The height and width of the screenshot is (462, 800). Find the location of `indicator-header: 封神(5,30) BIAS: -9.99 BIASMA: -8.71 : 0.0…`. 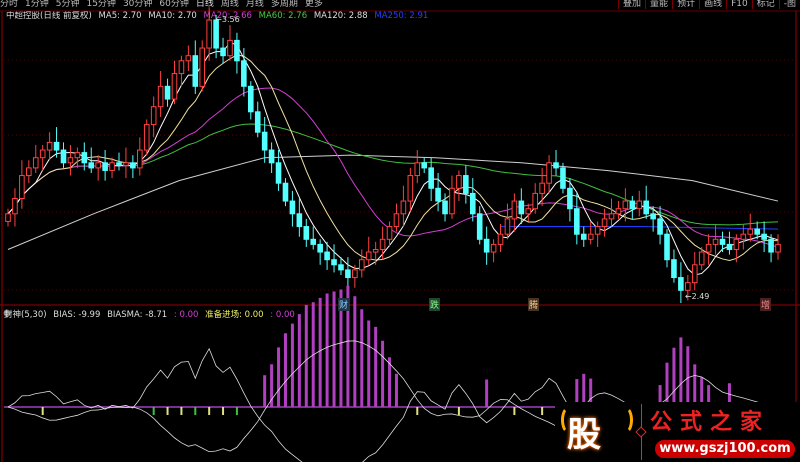

indicator-header: 封神(5,30) BIAS: -9.99 BIASMA: -8.71 : 0.0… is located at coordinates (151, 314).